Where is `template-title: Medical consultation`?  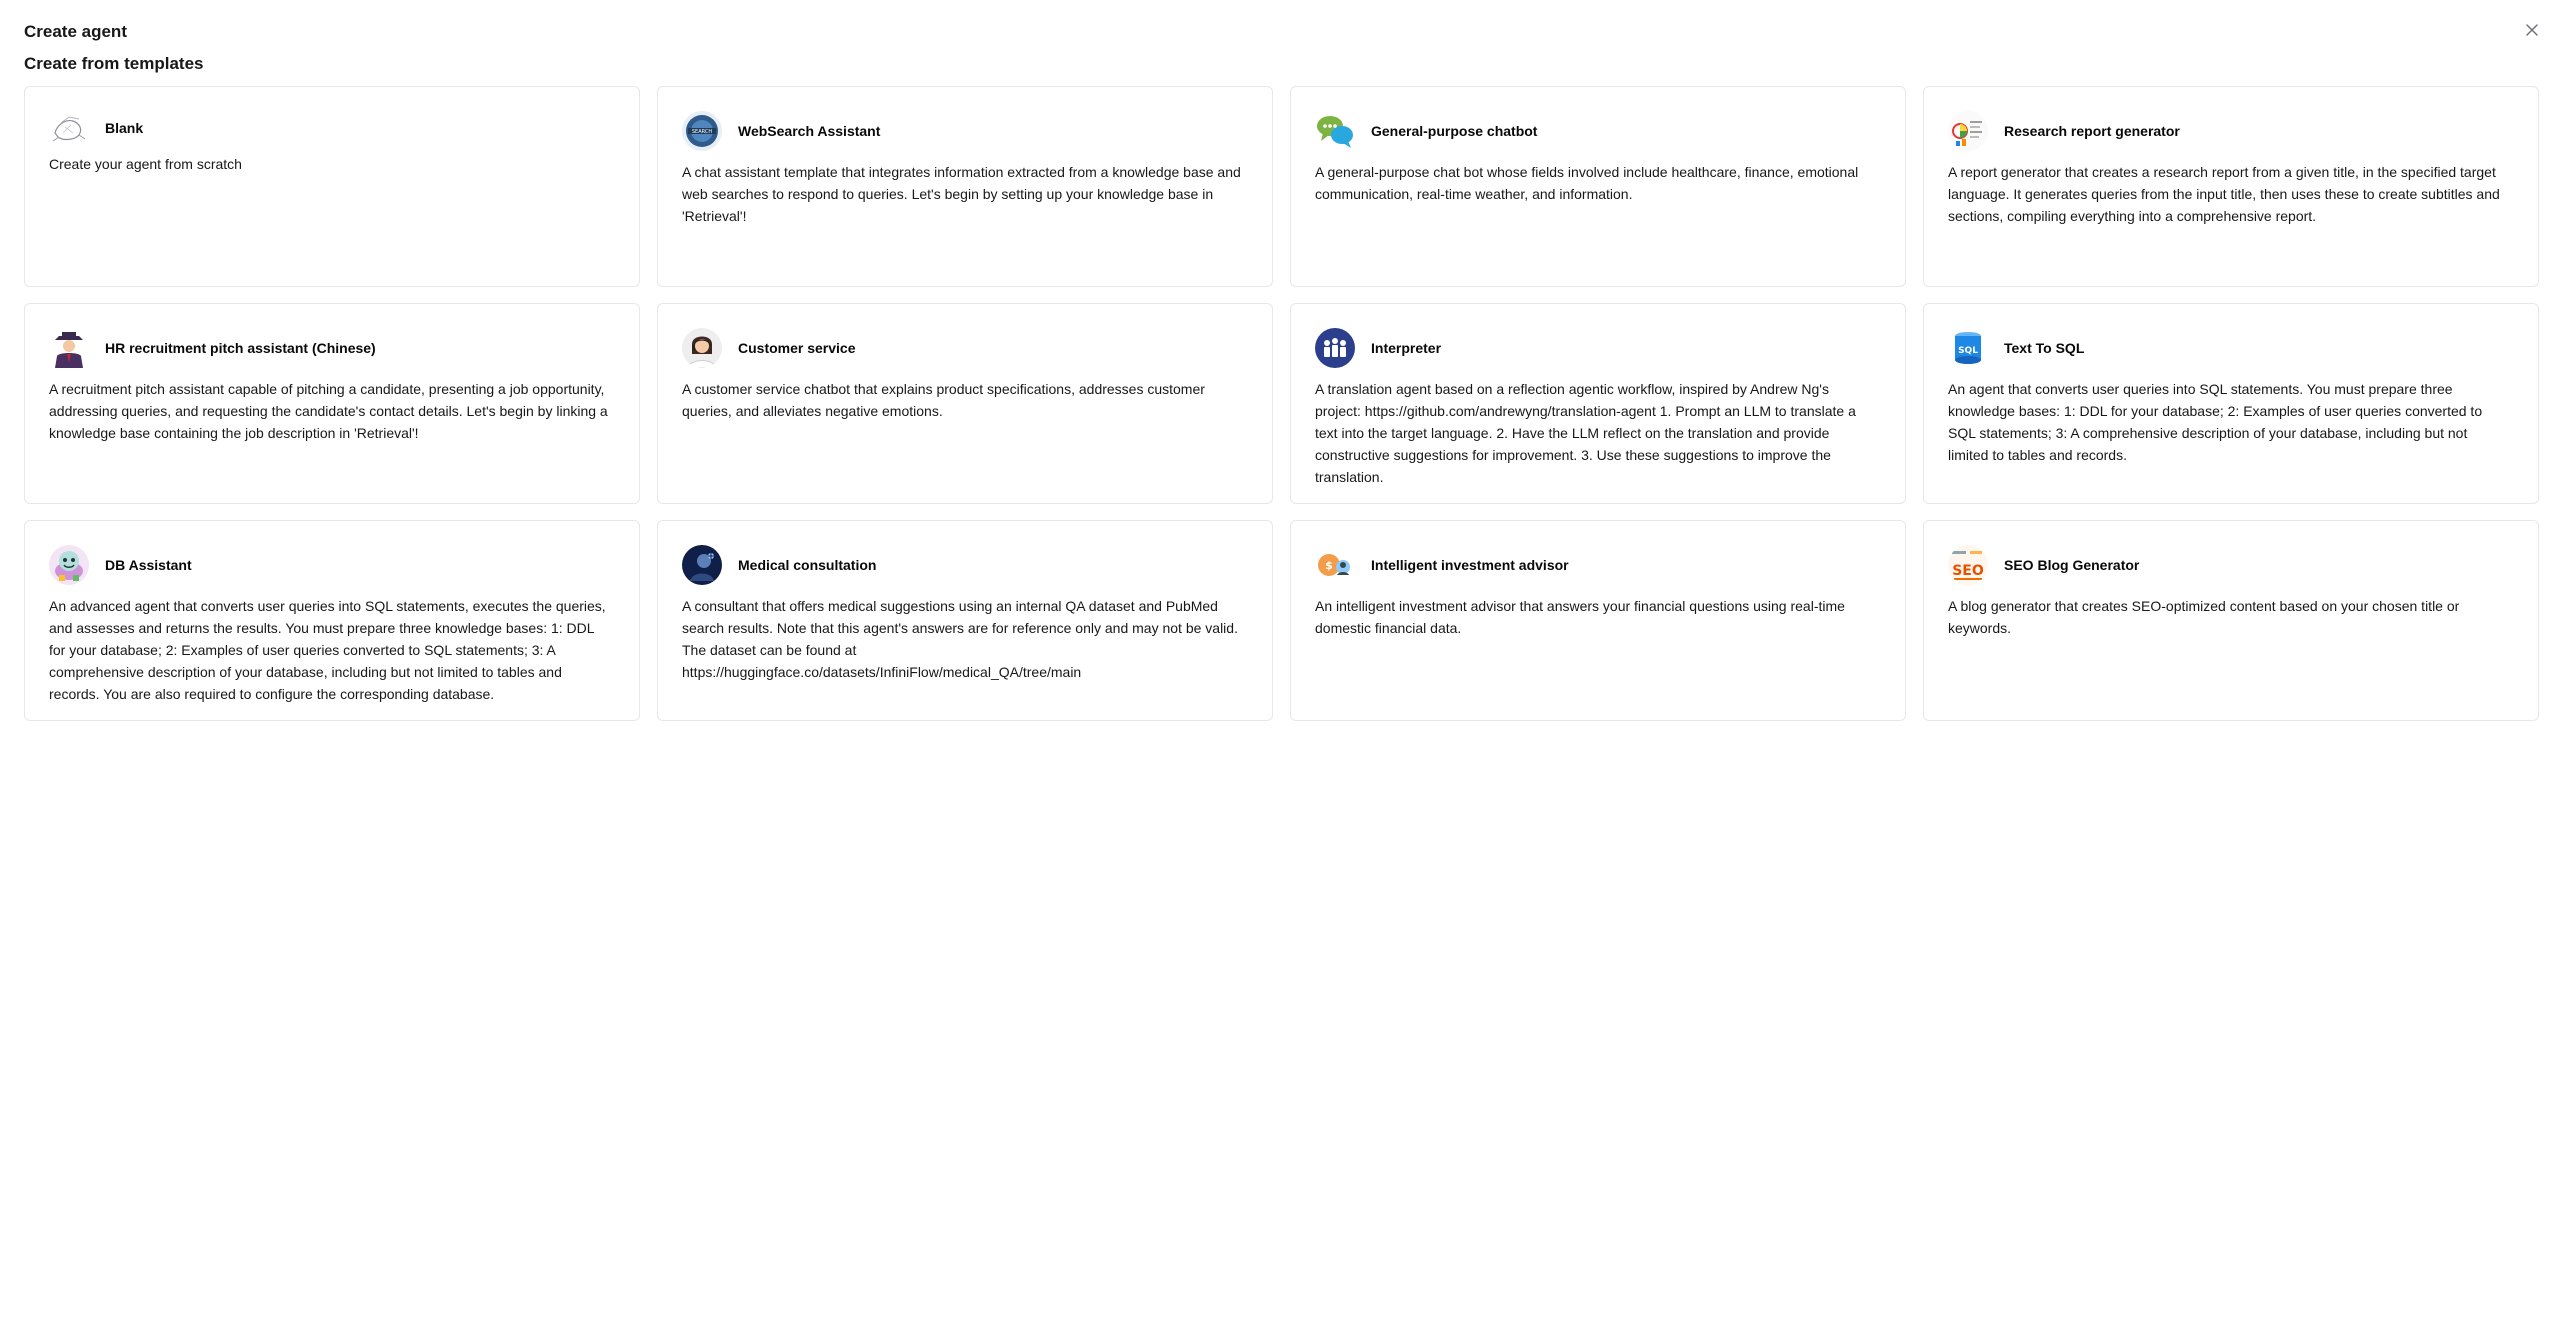
template-title: Medical consultation is located at coordinates (807, 565).